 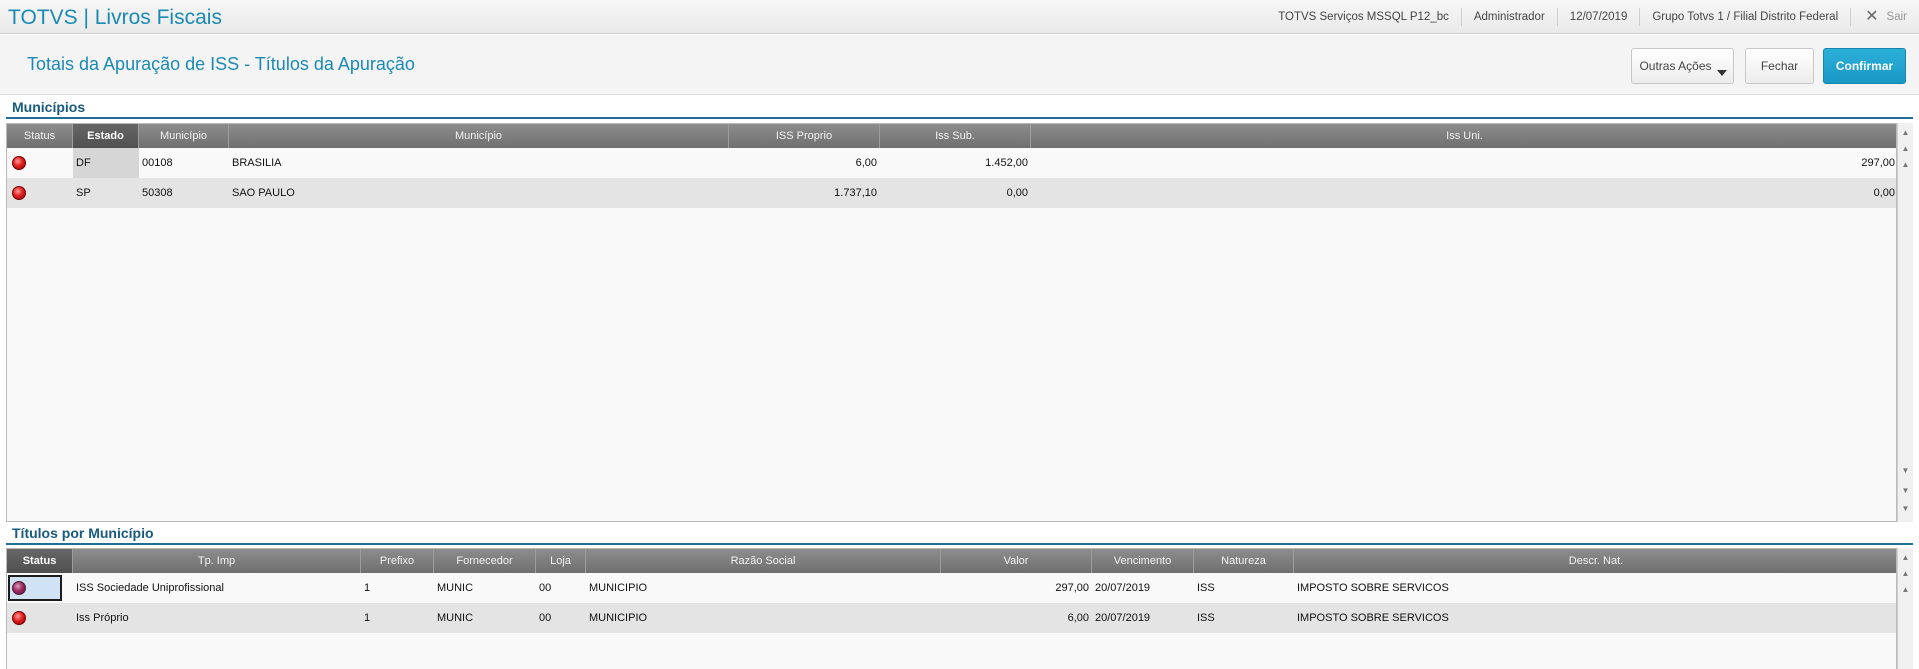 I want to click on iss-uni-cell: 0,00, so click(x=1463, y=193).